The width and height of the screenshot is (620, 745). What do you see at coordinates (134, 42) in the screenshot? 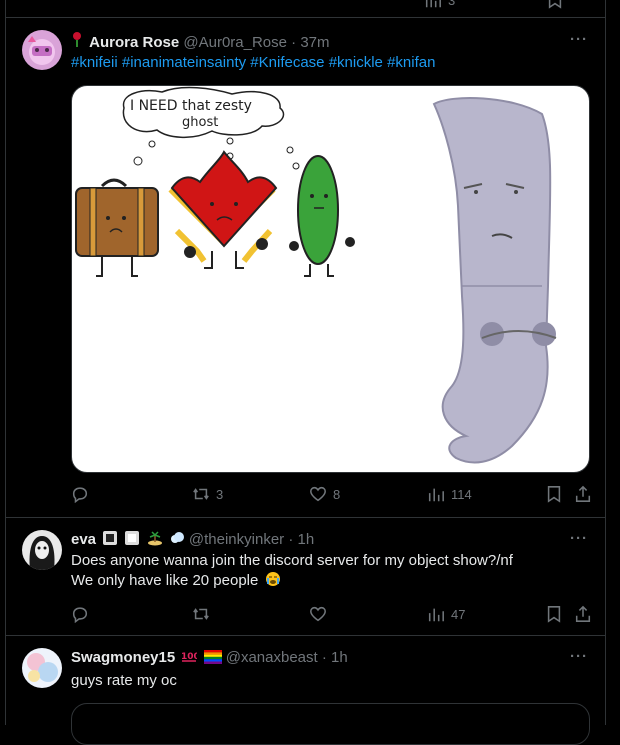
I see `author-name: Aurora Rose` at bounding box center [134, 42].